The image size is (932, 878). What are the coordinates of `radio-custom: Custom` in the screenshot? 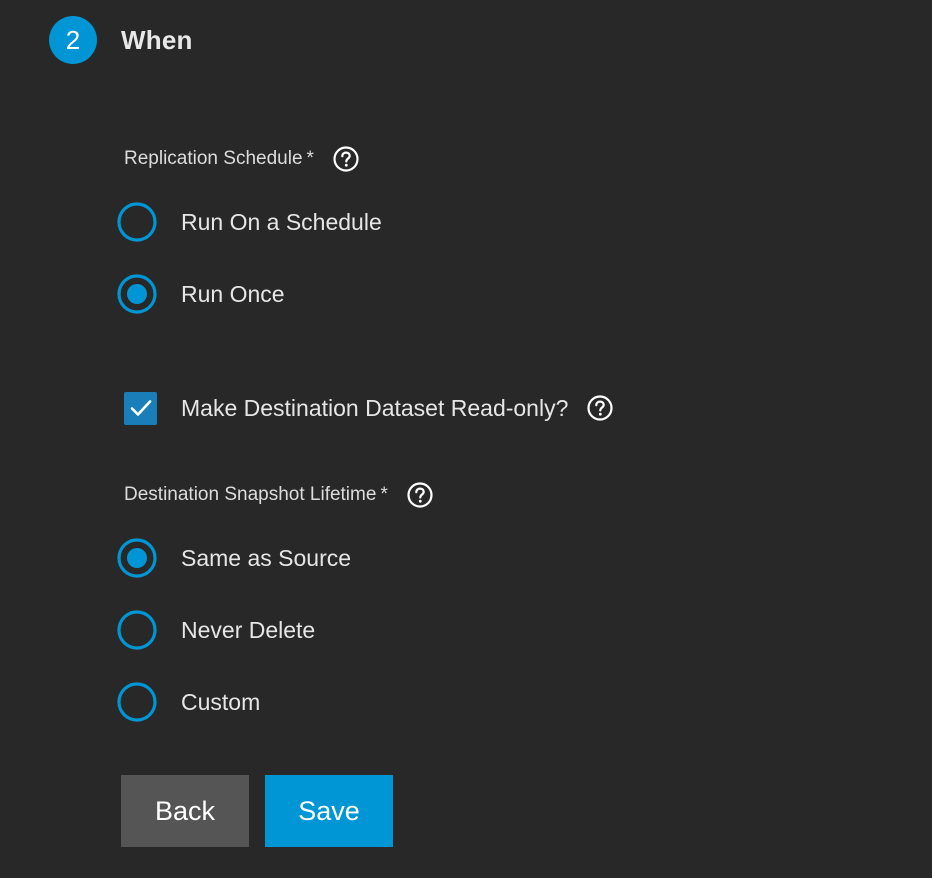 It's located at (188, 702).